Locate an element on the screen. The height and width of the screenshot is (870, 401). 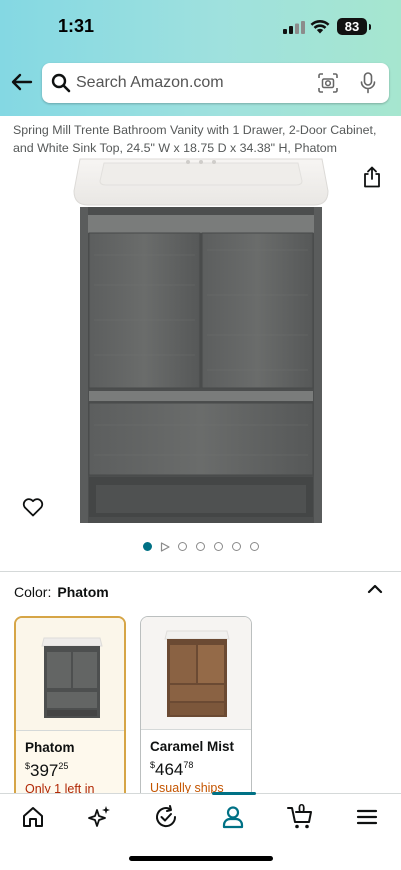
status-bar: 1:31 83 is located at coordinates (200, 27).